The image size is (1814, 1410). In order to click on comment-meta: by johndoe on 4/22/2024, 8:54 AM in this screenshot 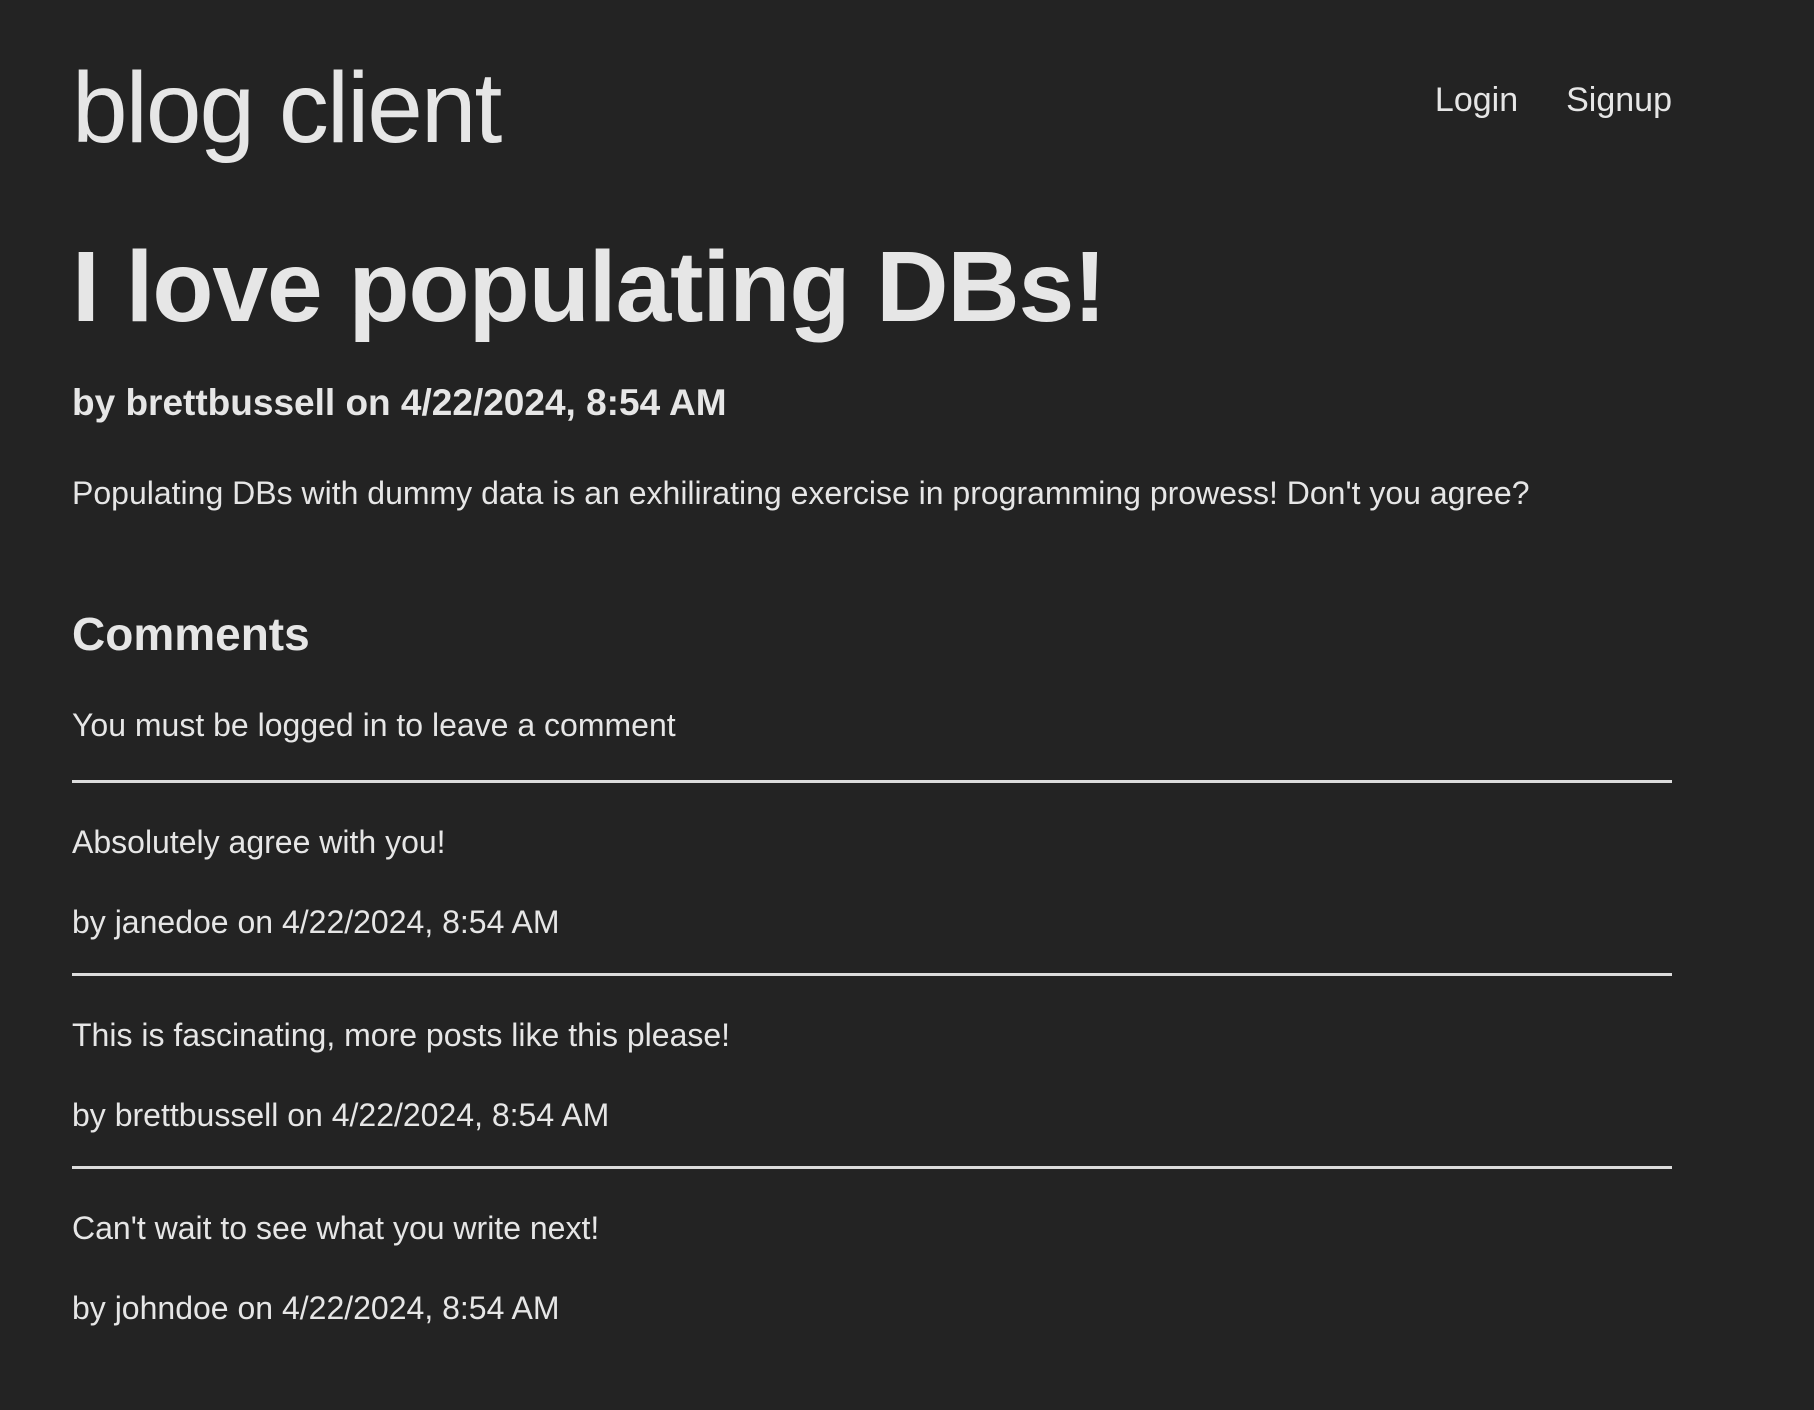, I will do `click(316, 1308)`.